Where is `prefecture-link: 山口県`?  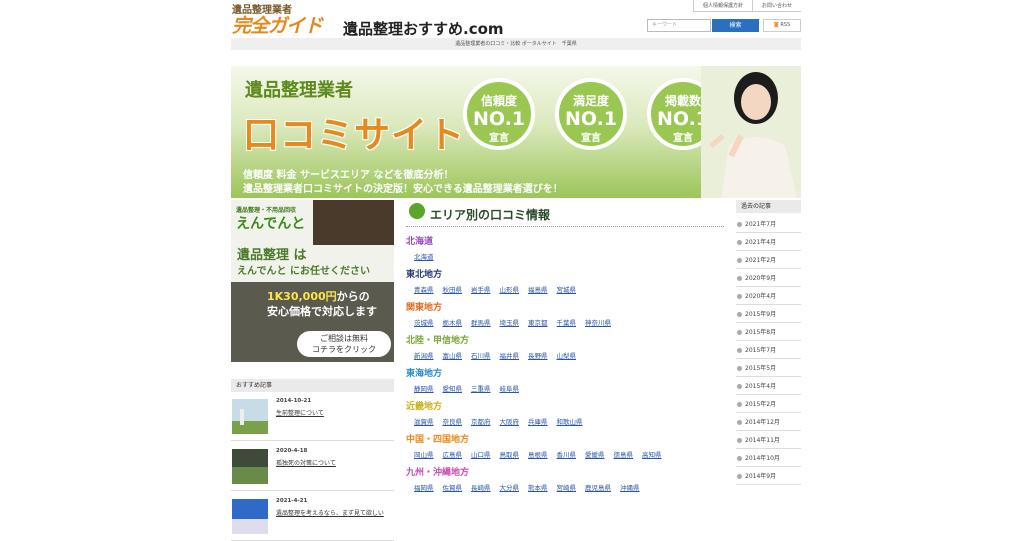
prefecture-link: 山口県 is located at coordinates (481, 454).